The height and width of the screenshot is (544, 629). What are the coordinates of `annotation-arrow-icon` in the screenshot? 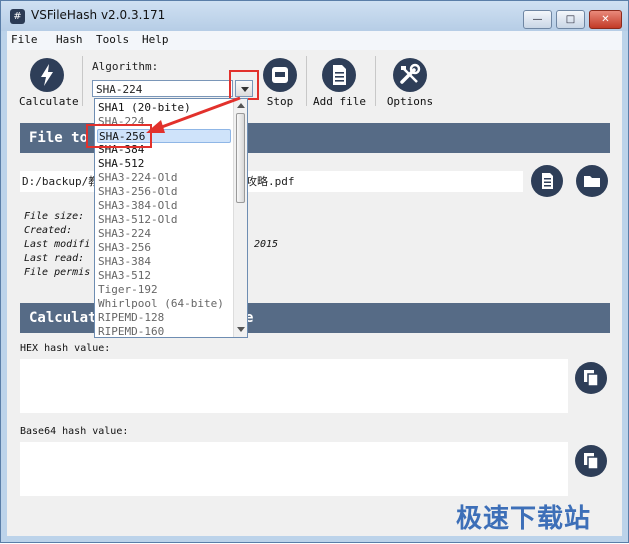 It's located at (193, 114).